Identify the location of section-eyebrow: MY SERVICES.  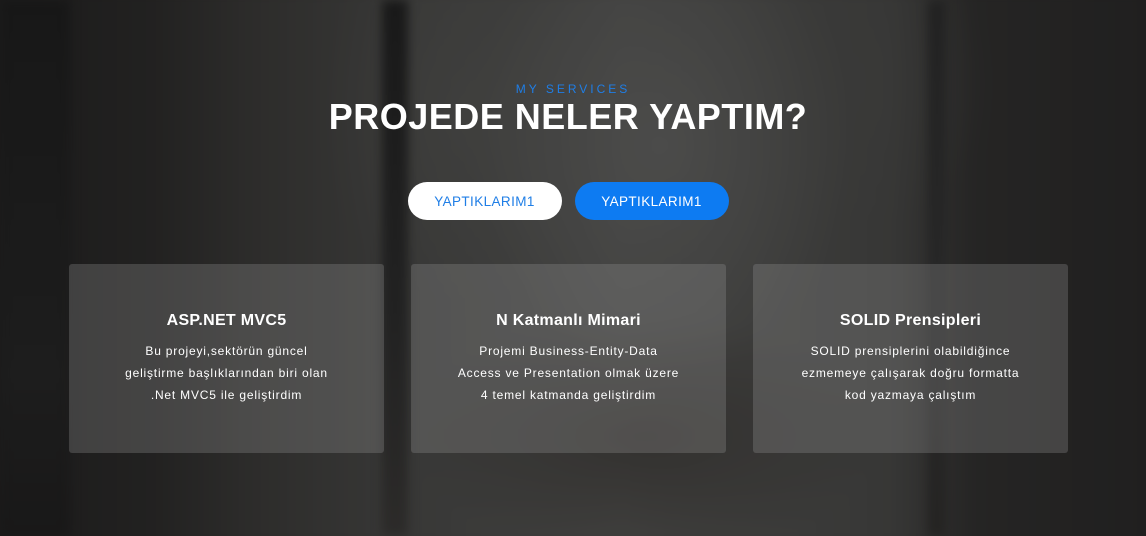
(573, 89).